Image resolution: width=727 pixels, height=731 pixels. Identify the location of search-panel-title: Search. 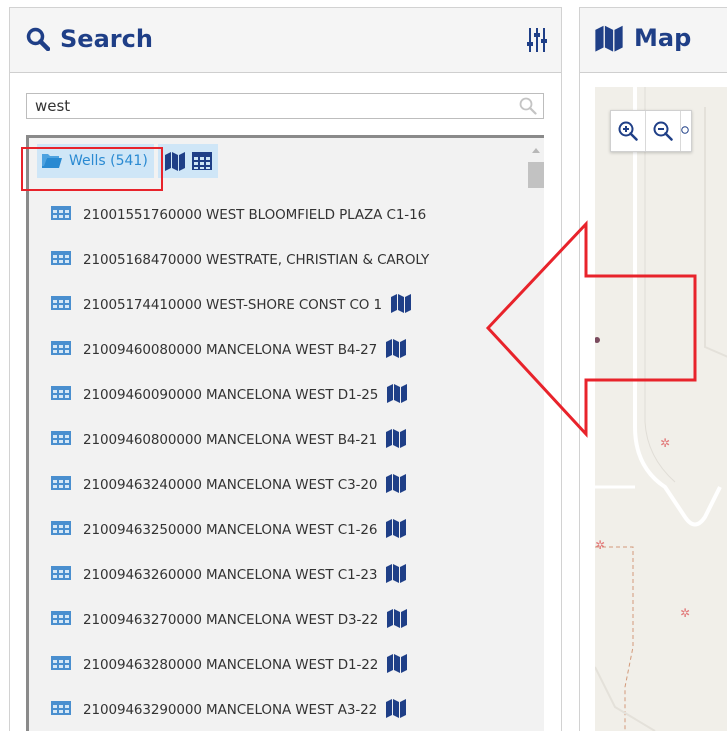
(89, 39).